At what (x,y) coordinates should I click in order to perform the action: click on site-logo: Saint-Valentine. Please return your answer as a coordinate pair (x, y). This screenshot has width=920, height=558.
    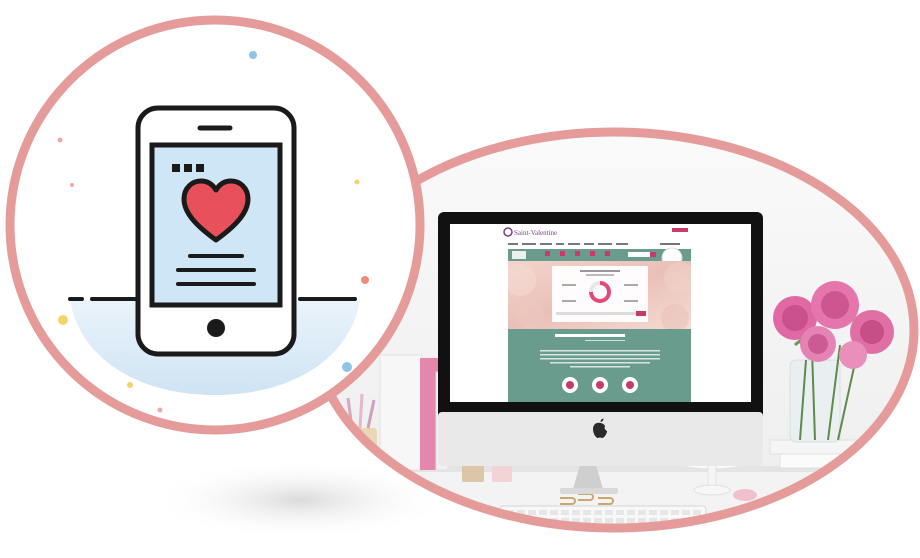
    Looking at the image, I should click on (535, 233).